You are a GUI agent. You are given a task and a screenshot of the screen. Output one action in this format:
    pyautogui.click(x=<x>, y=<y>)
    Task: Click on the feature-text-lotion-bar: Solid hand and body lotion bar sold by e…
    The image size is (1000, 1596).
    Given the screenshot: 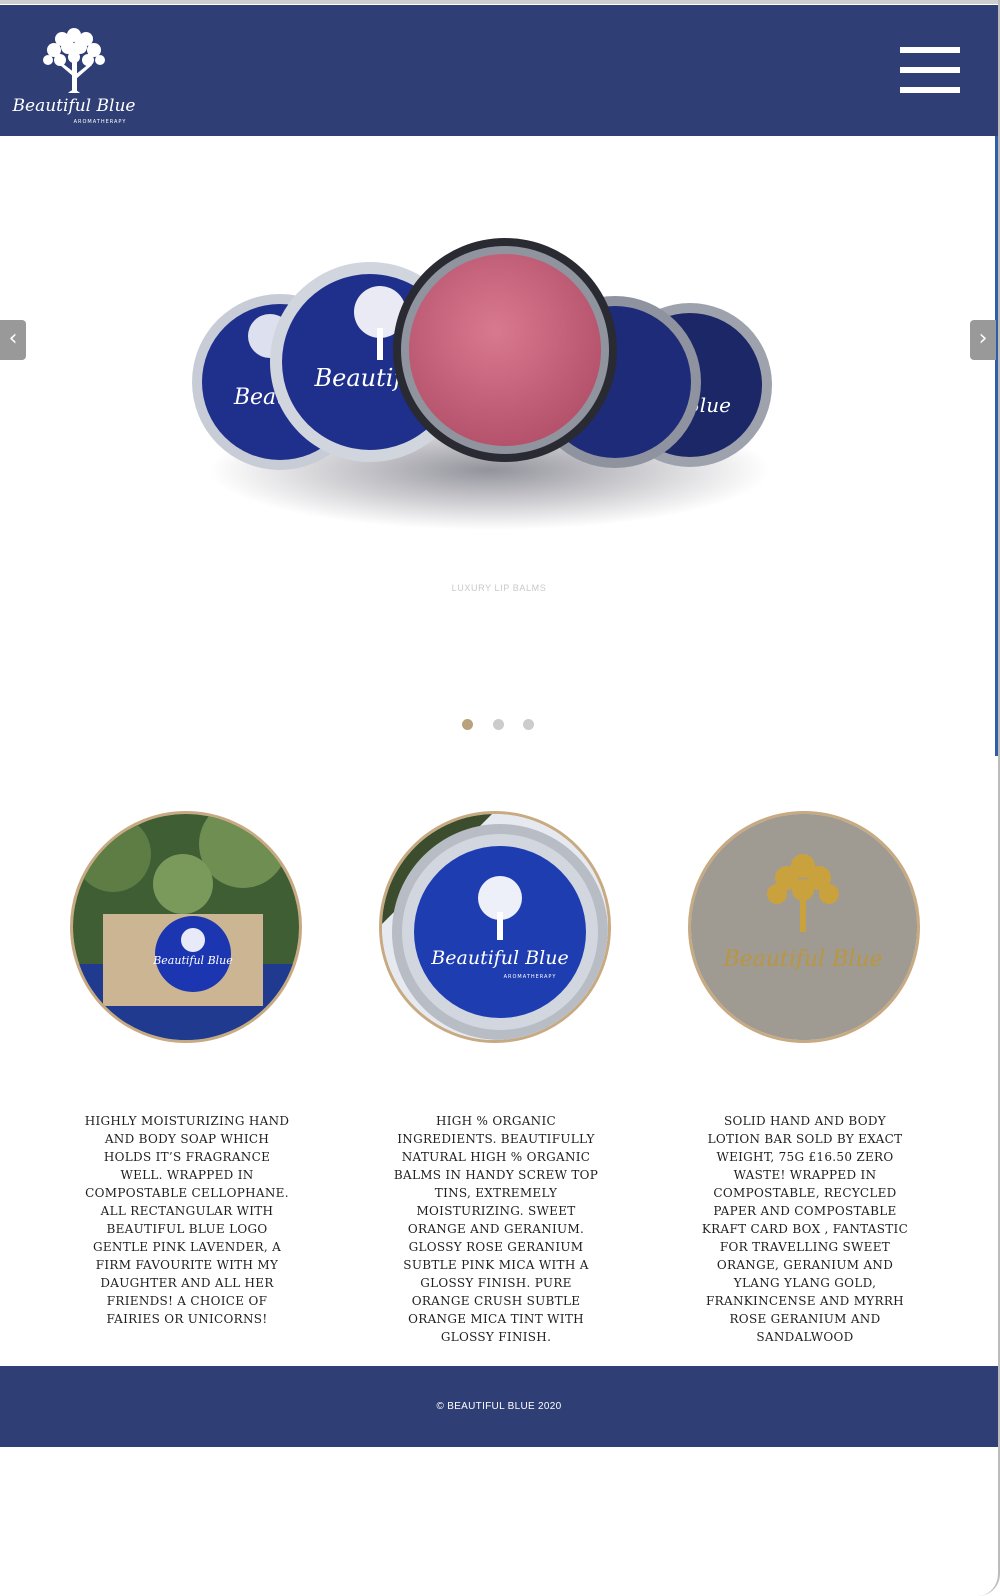 What is the action you would take?
    pyautogui.click(x=805, y=1229)
    